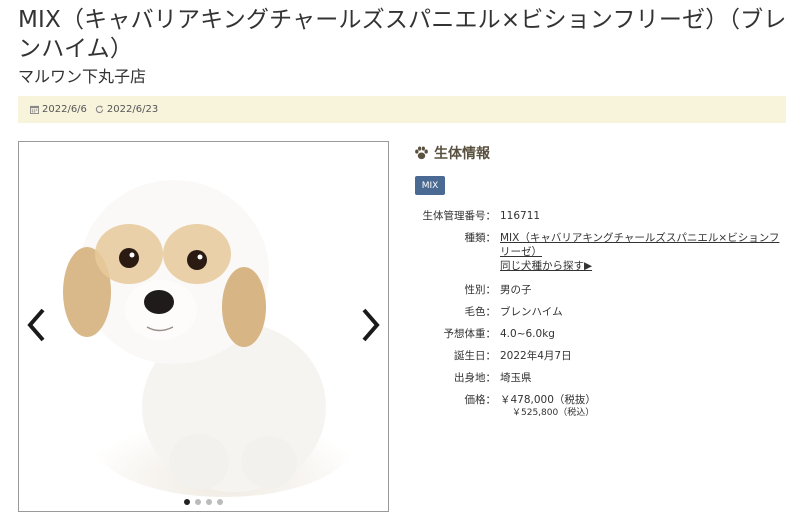 This screenshot has width=810, height=519. What do you see at coordinates (36, 325) in the screenshot?
I see `chevron-left-icon` at bounding box center [36, 325].